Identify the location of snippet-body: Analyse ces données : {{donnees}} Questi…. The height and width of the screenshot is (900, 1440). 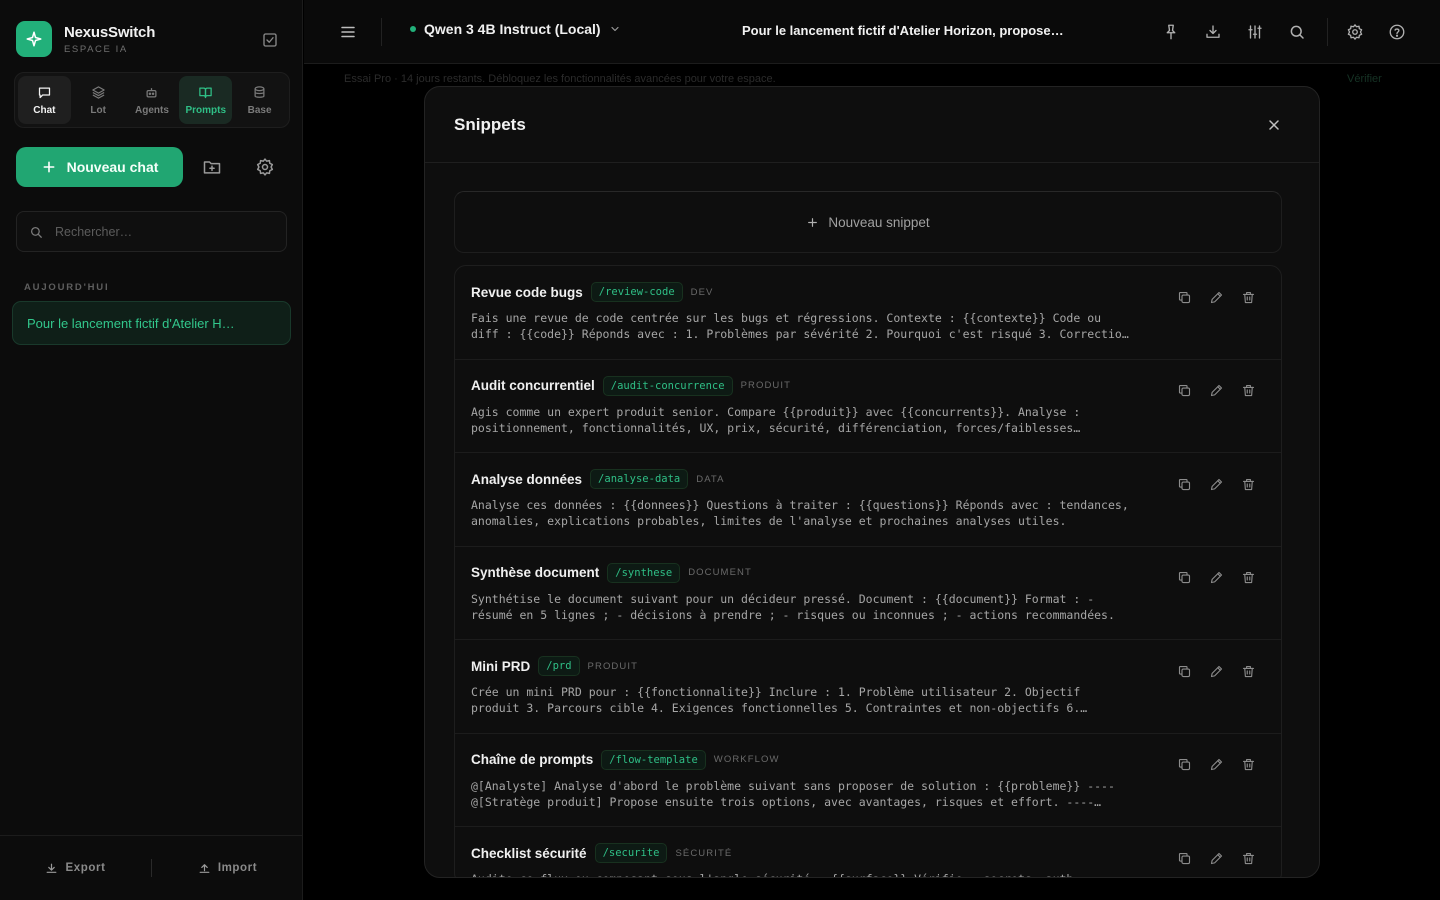
(800, 513).